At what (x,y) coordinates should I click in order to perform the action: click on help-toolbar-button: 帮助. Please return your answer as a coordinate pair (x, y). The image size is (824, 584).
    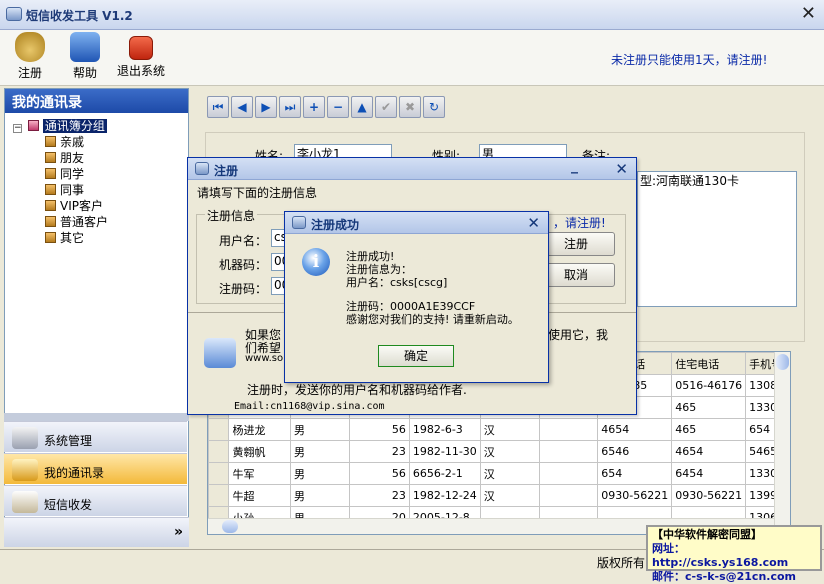
    Looking at the image, I should click on (85, 56).